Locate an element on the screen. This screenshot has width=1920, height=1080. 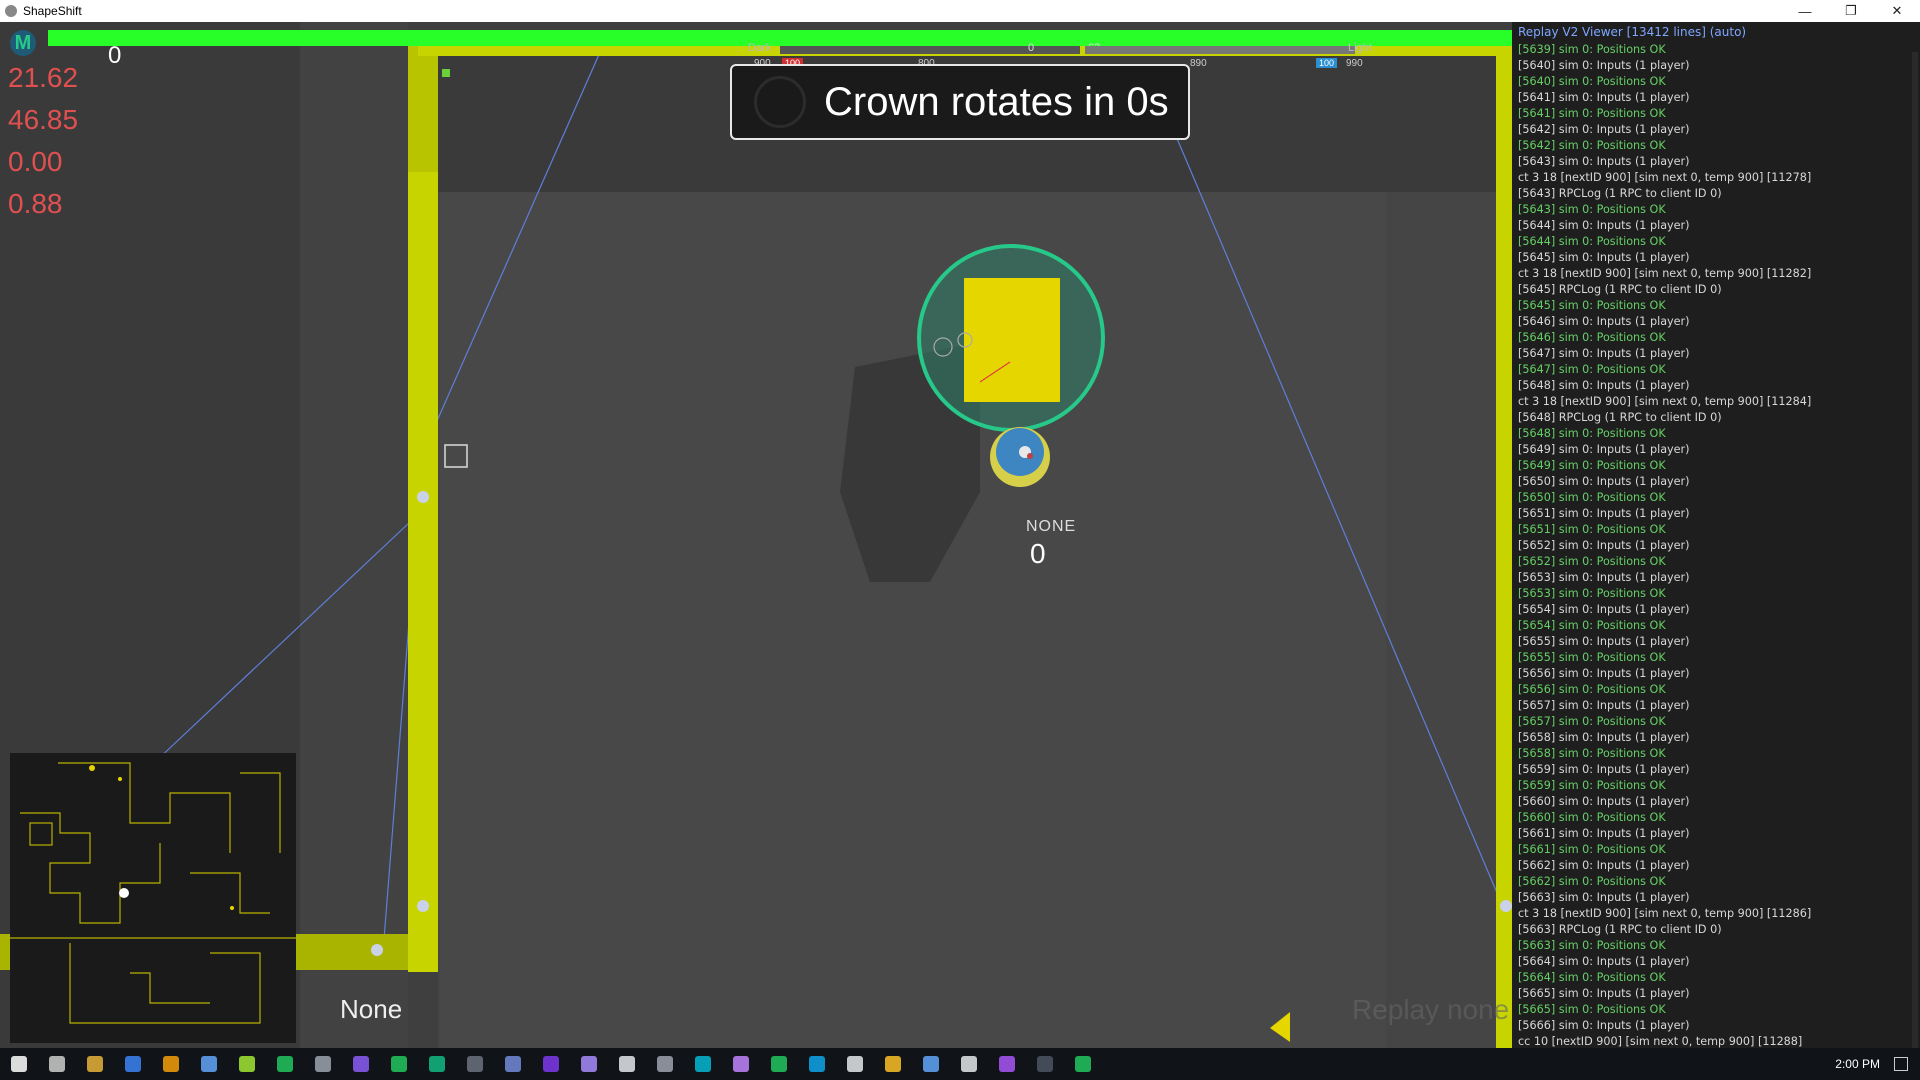
log-line: [5648] RPCLog (1 RPC to client ID 0) is located at coordinates (1620, 417).